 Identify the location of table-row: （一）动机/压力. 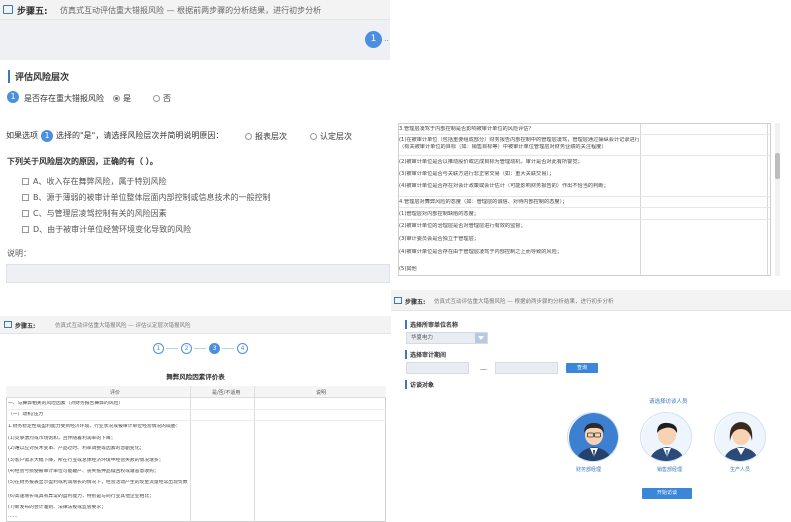
(26, 414).